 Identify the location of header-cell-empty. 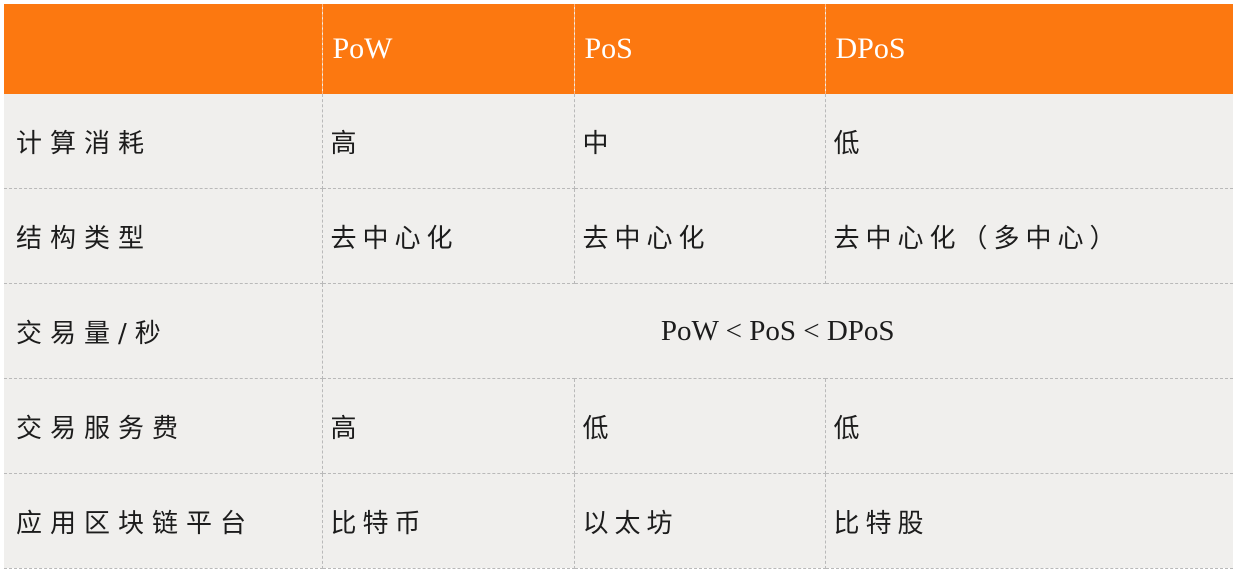
(163, 49).